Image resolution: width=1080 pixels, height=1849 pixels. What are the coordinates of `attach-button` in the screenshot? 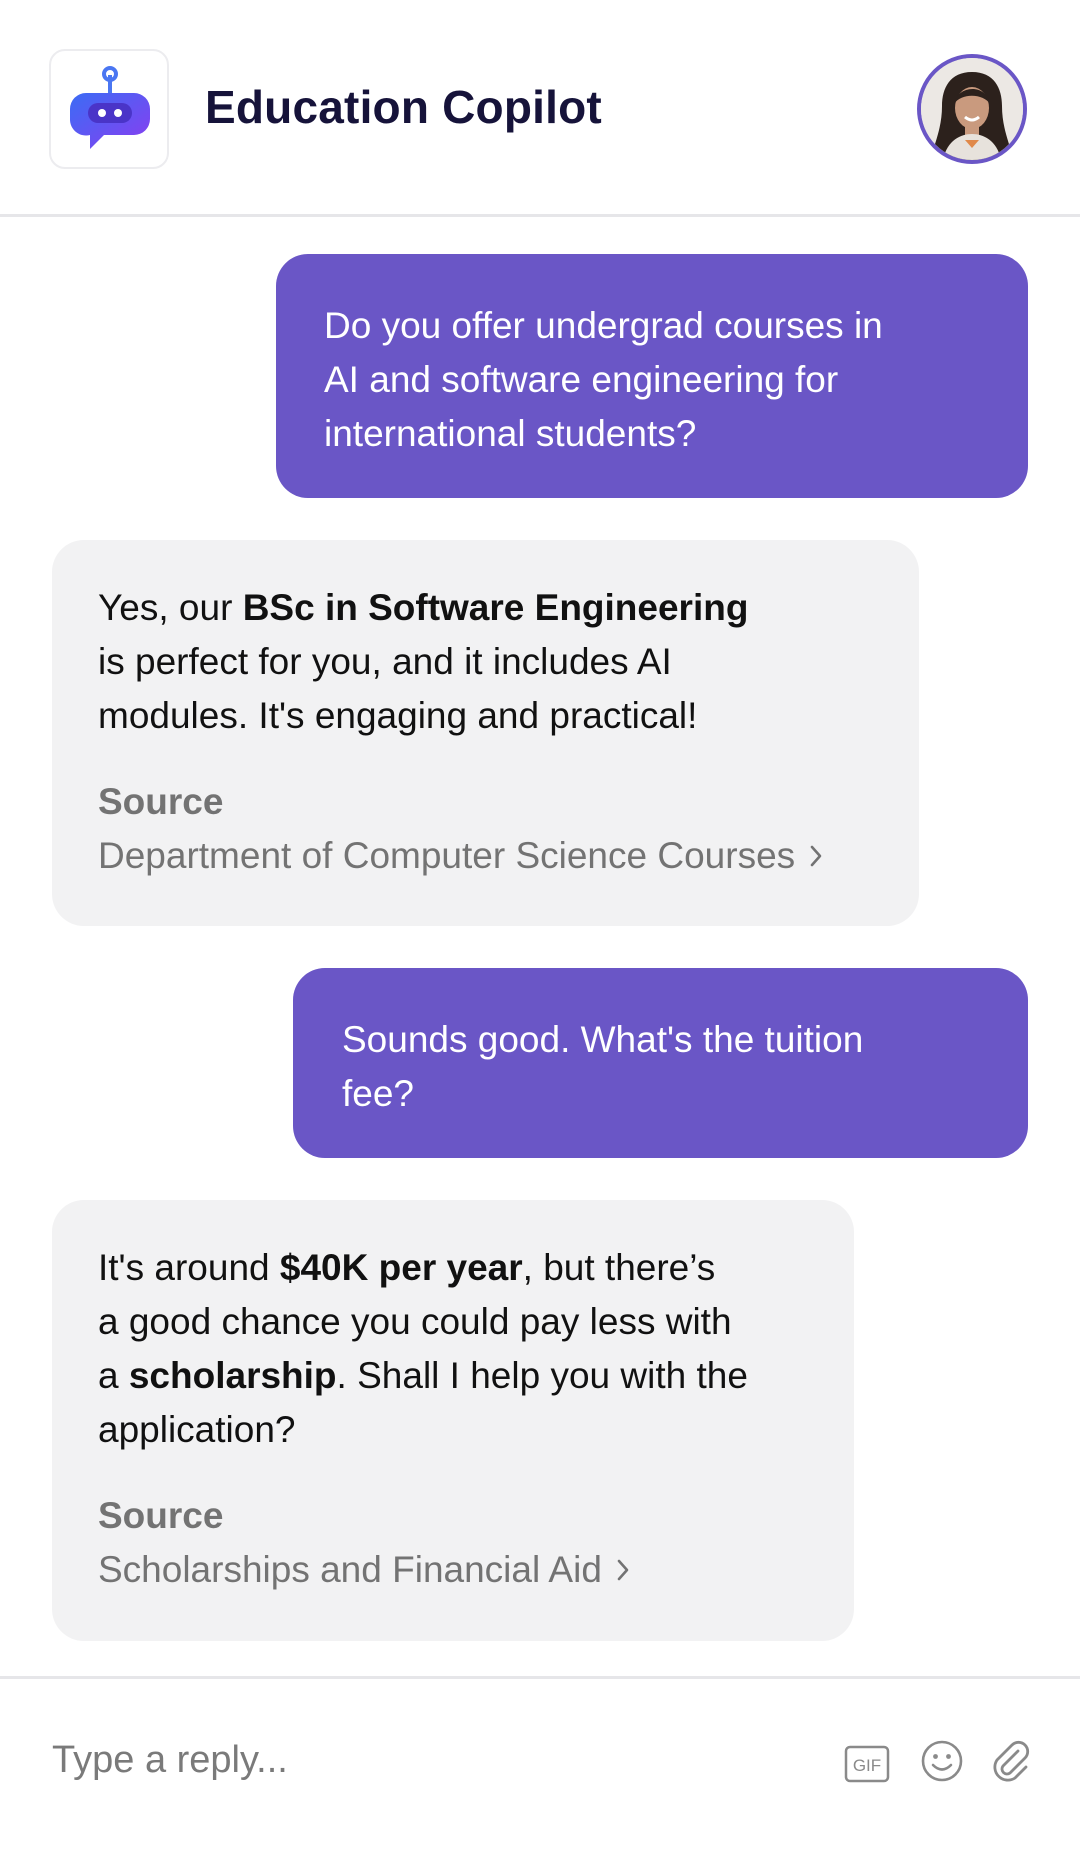 It's located at (1010, 1763).